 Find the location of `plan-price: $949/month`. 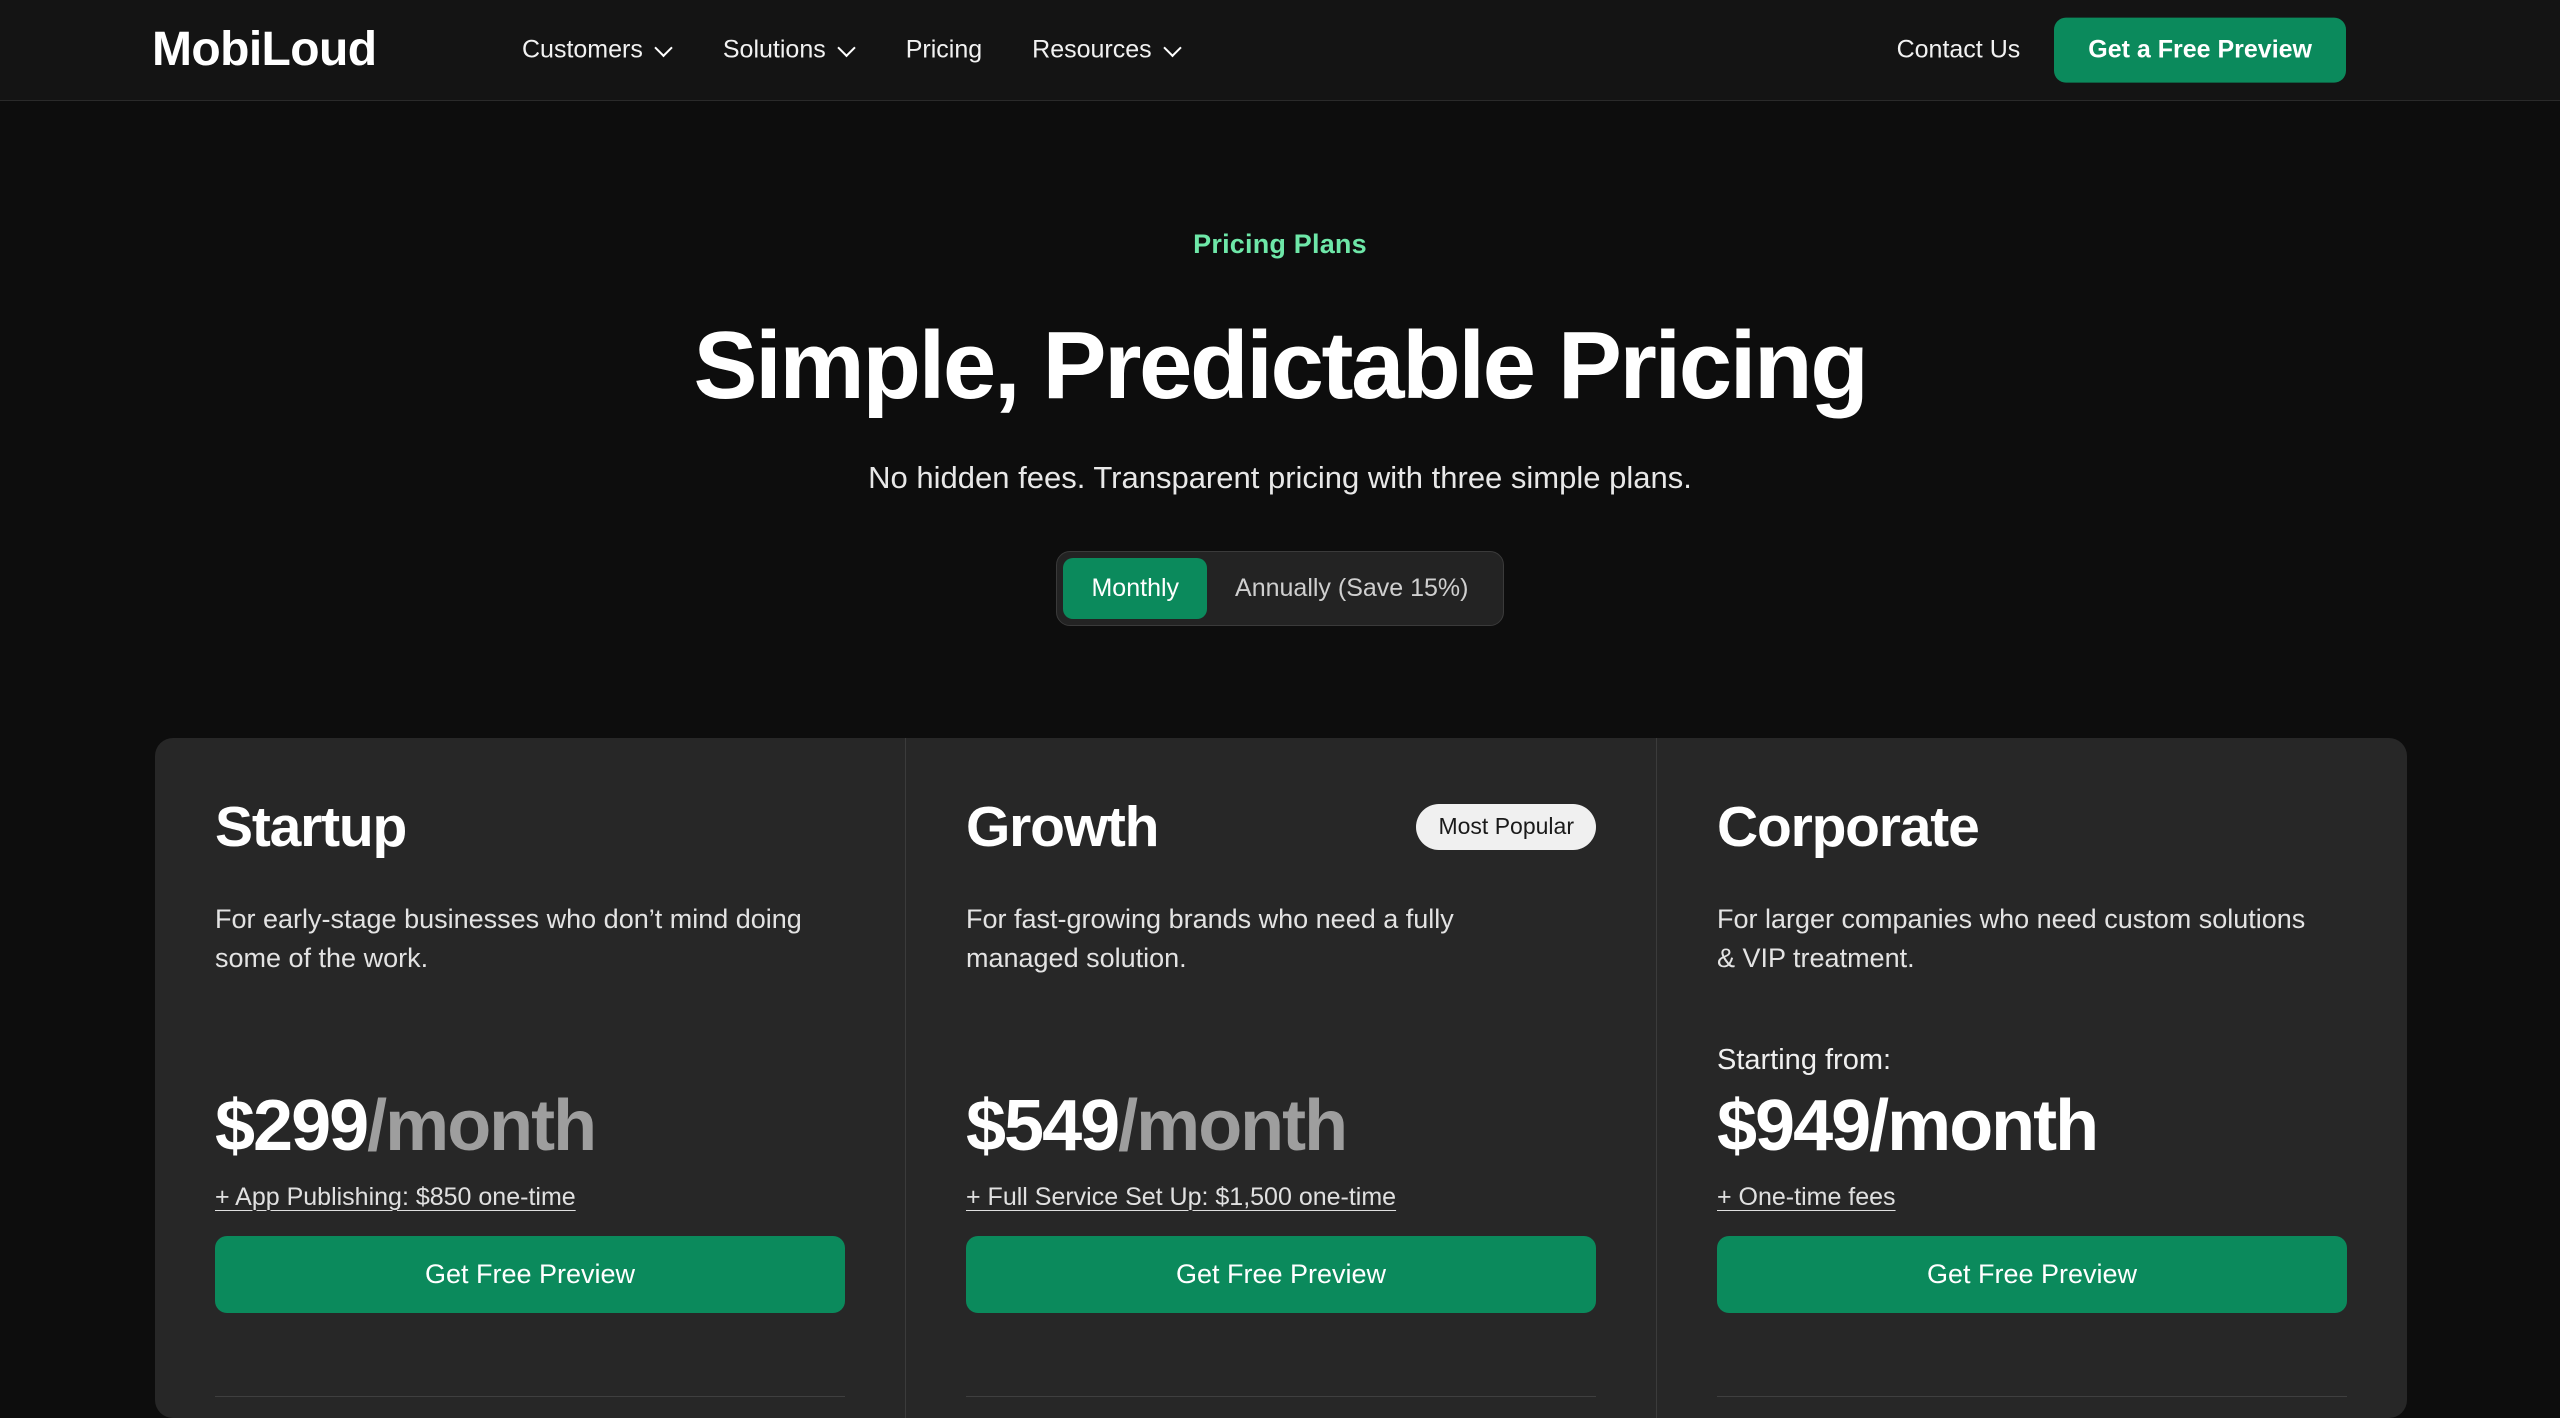

plan-price: $949/month is located at coordinates (2032, 1126).